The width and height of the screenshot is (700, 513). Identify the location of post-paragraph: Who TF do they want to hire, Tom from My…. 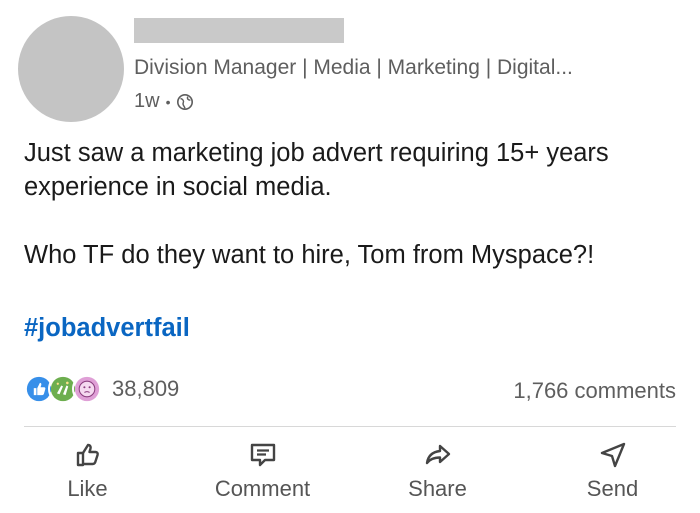
(309, 255).